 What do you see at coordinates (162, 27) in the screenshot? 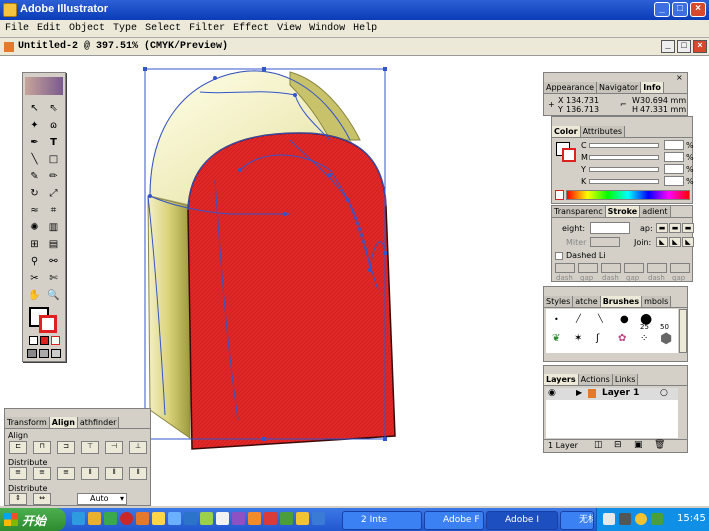
I see `menu-select: Select` at bounding box center [162, 27].